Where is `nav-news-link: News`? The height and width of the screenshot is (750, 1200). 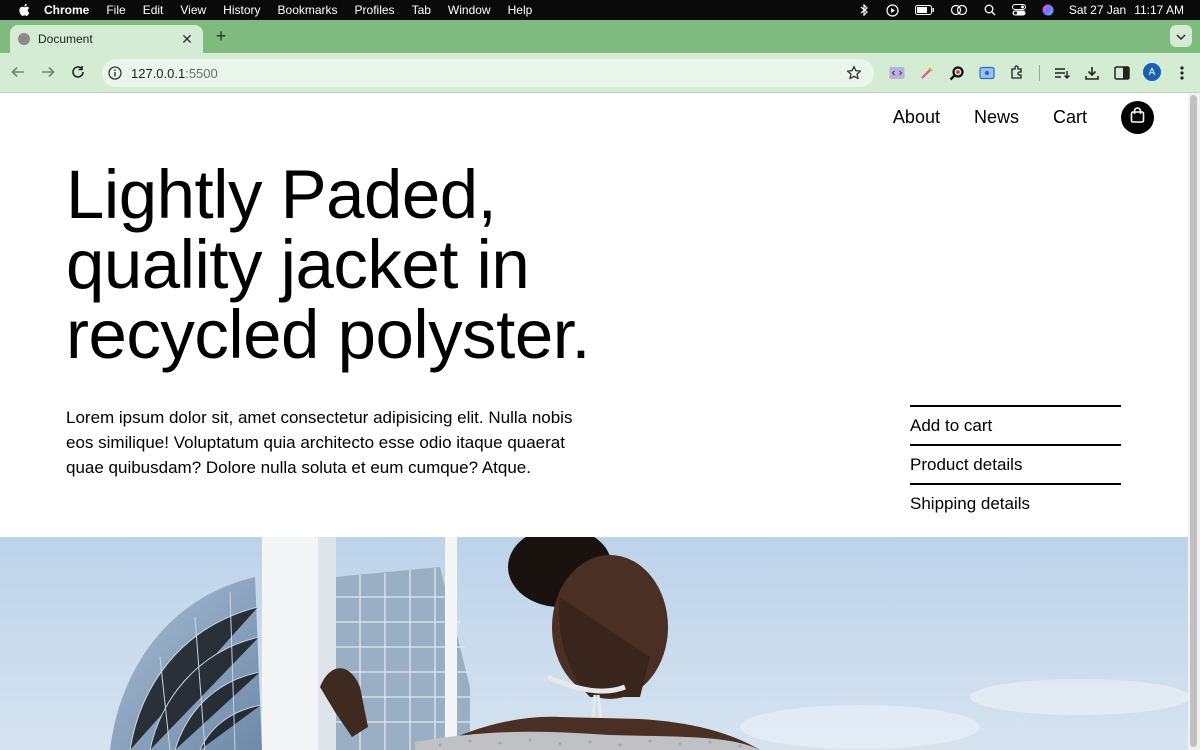 nav-news-link: News is located at coordinates (996, 117).